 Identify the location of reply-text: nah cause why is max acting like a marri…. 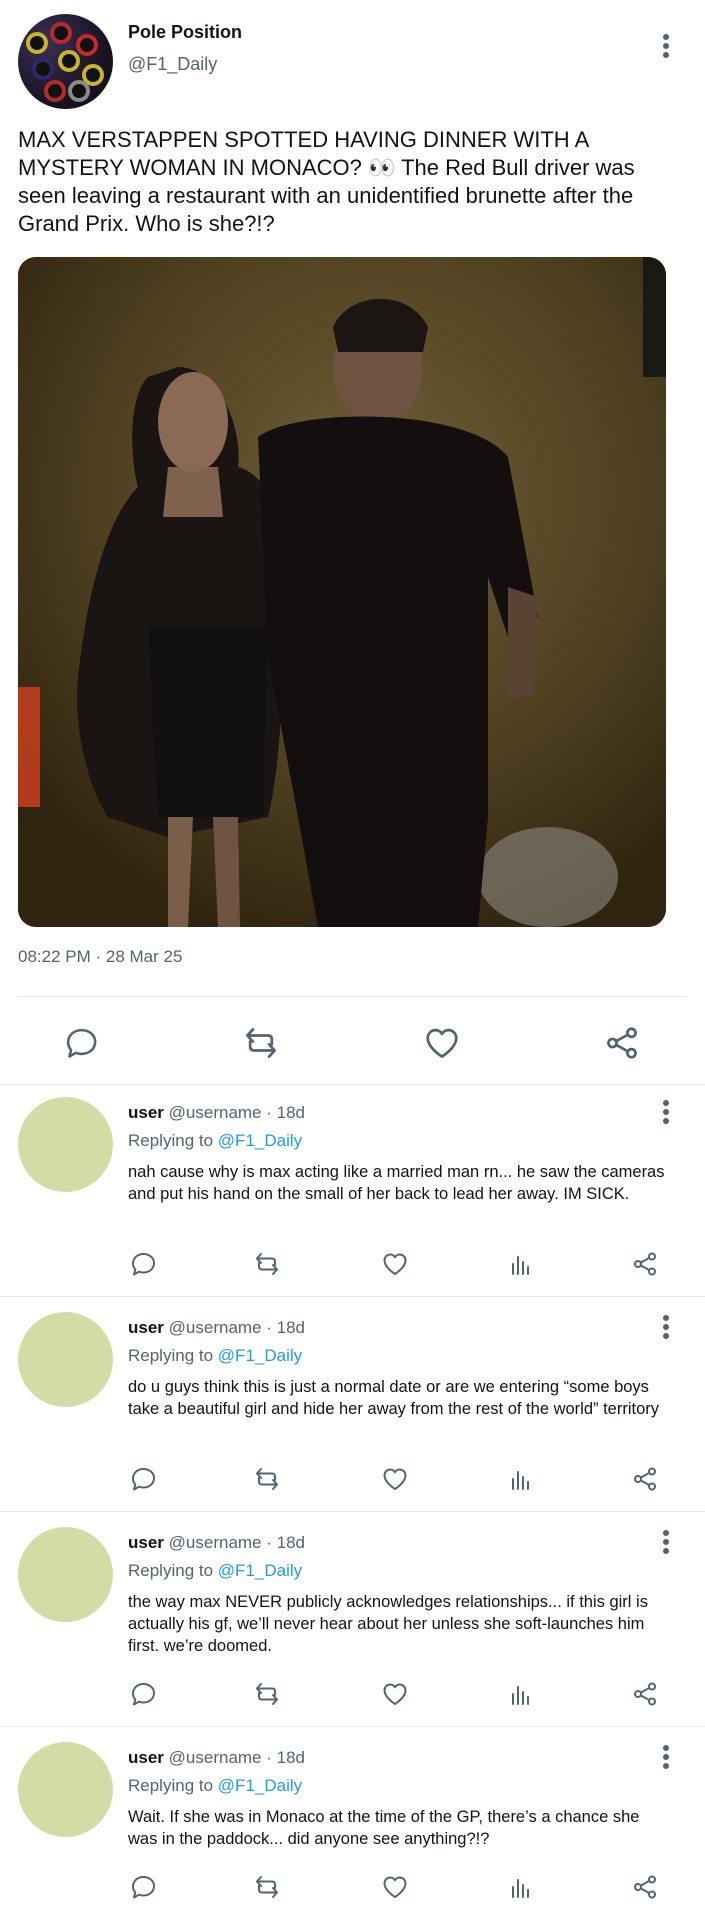
(396, 1183).